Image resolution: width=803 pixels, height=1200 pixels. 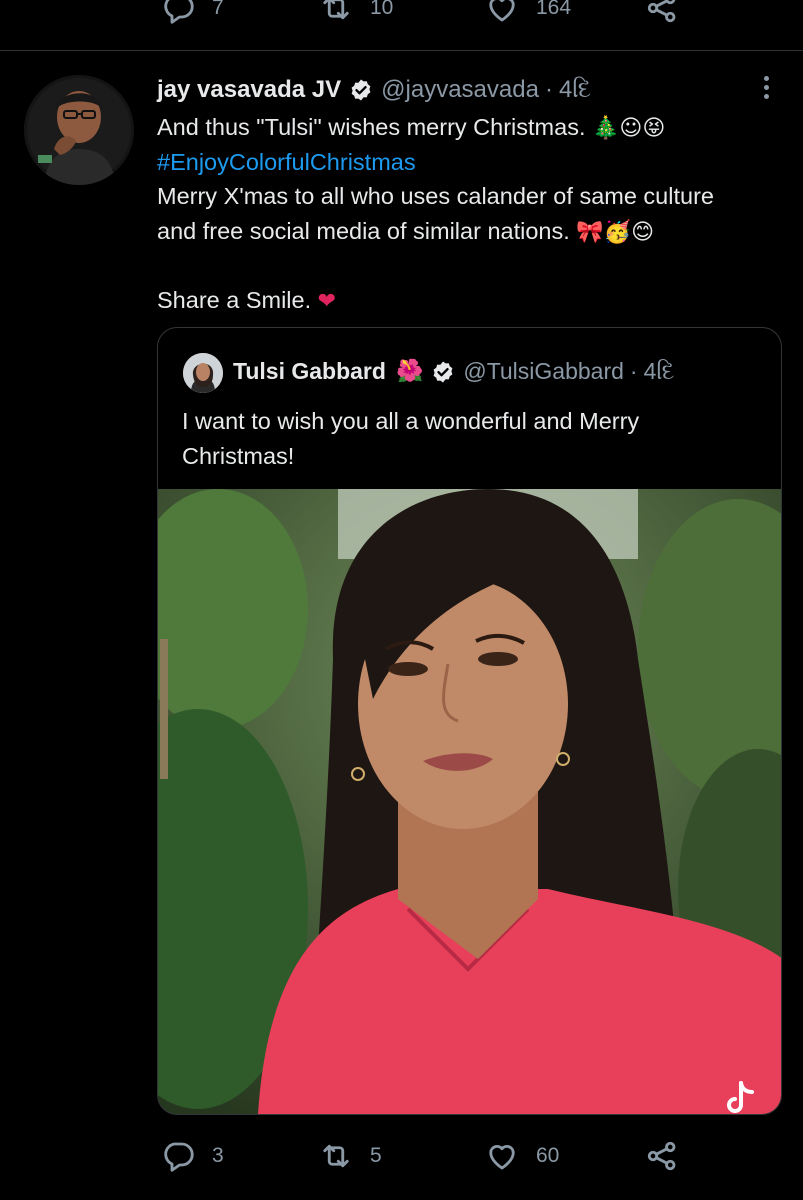 What do you see at coordinates (740, 1097) in the screenshot?
I see `tiktok-logo-icon` at bounding box center [740, 1097].